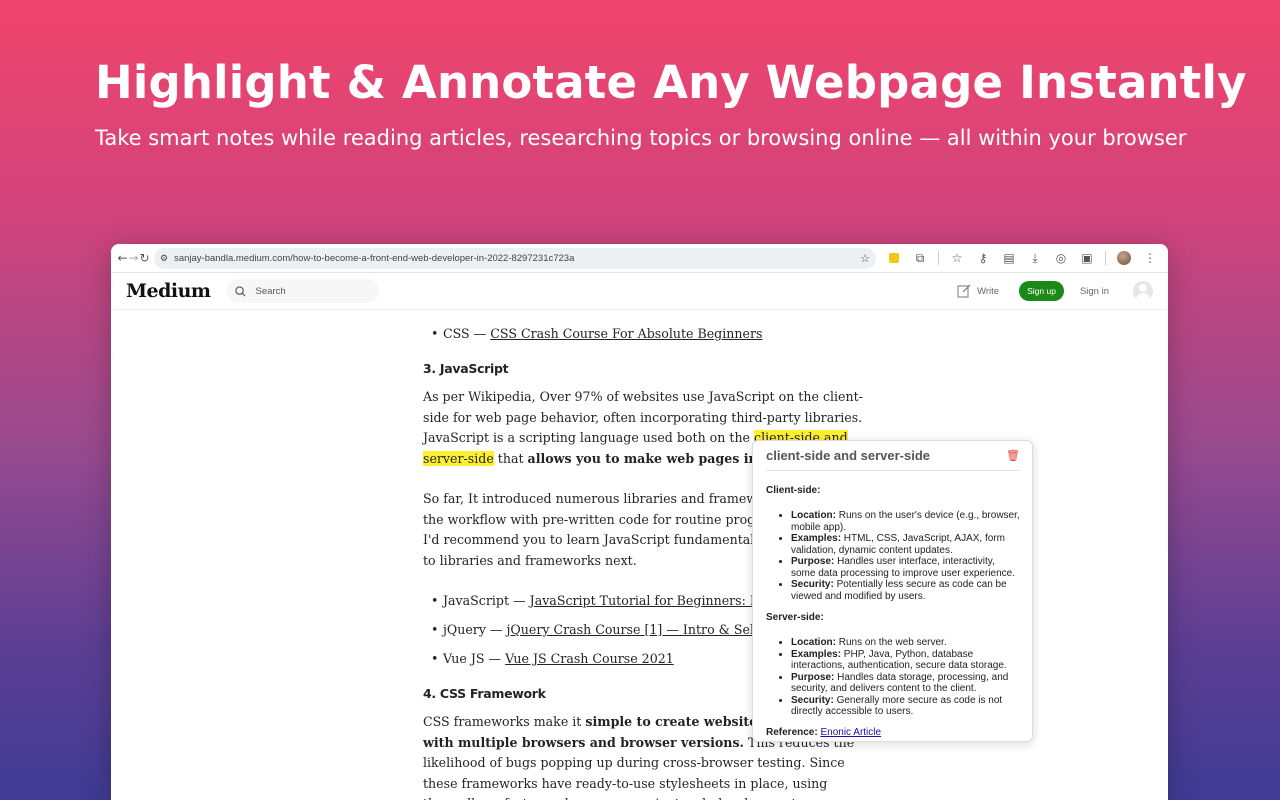 The height and width of the screenshot is (800, 1280). What do you see at coordinates (626, 333) in the screenshot?
I see `article-link: CSS Crash Course For Absolute Beginners` at bounding box center [626, 333].